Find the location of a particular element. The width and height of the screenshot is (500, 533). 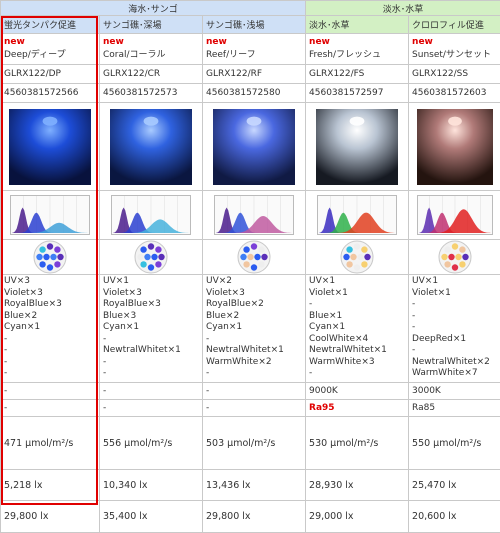

lux-value: 29,800 lx is located at coordinates (254, 517).